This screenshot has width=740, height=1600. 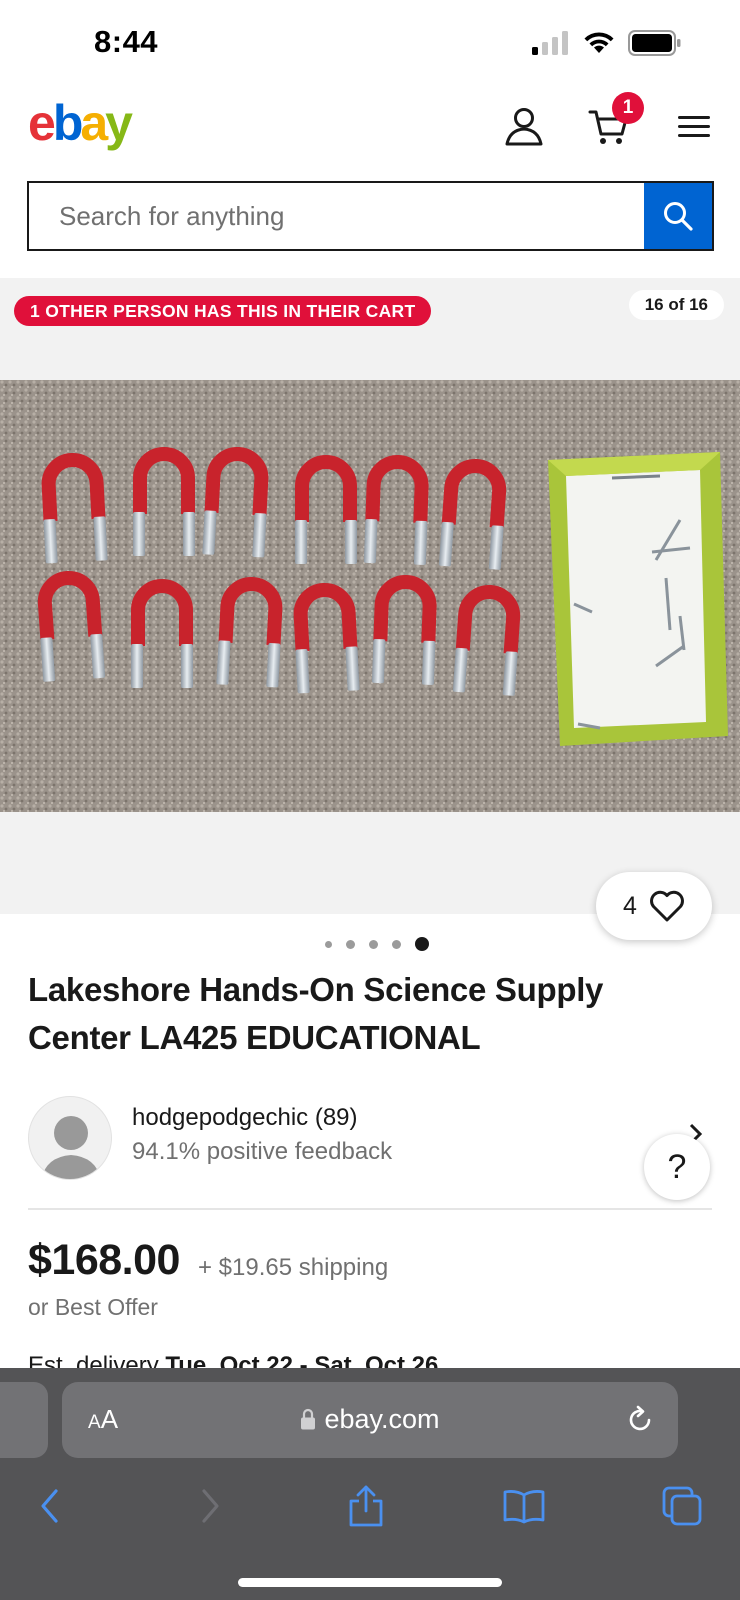 I want to click on tabs-button, so click(x=682, y=1506).